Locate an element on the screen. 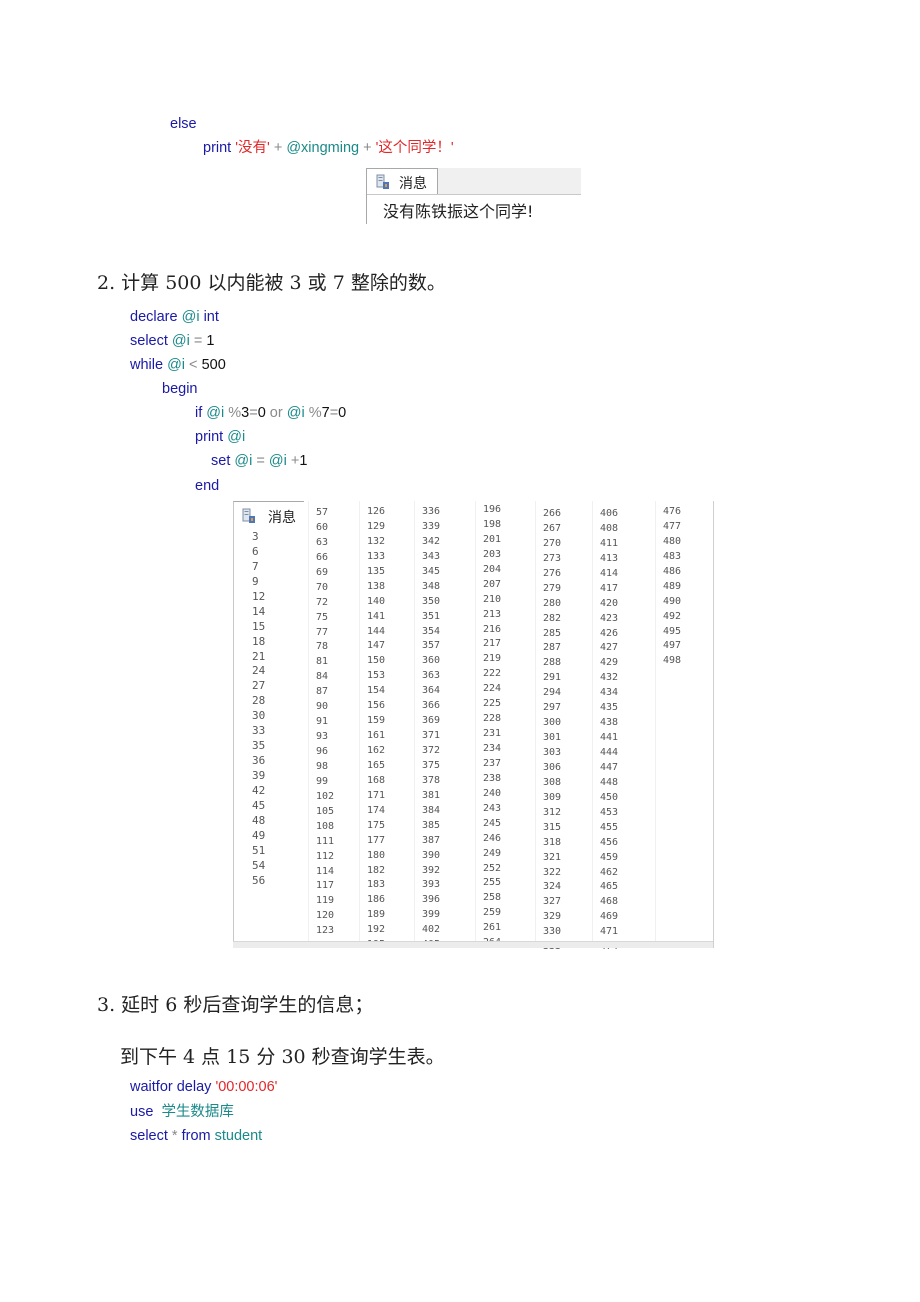 The height and width of the screenshot is (1302, 920). output-value: 434 is located at coordinates (609, 693).